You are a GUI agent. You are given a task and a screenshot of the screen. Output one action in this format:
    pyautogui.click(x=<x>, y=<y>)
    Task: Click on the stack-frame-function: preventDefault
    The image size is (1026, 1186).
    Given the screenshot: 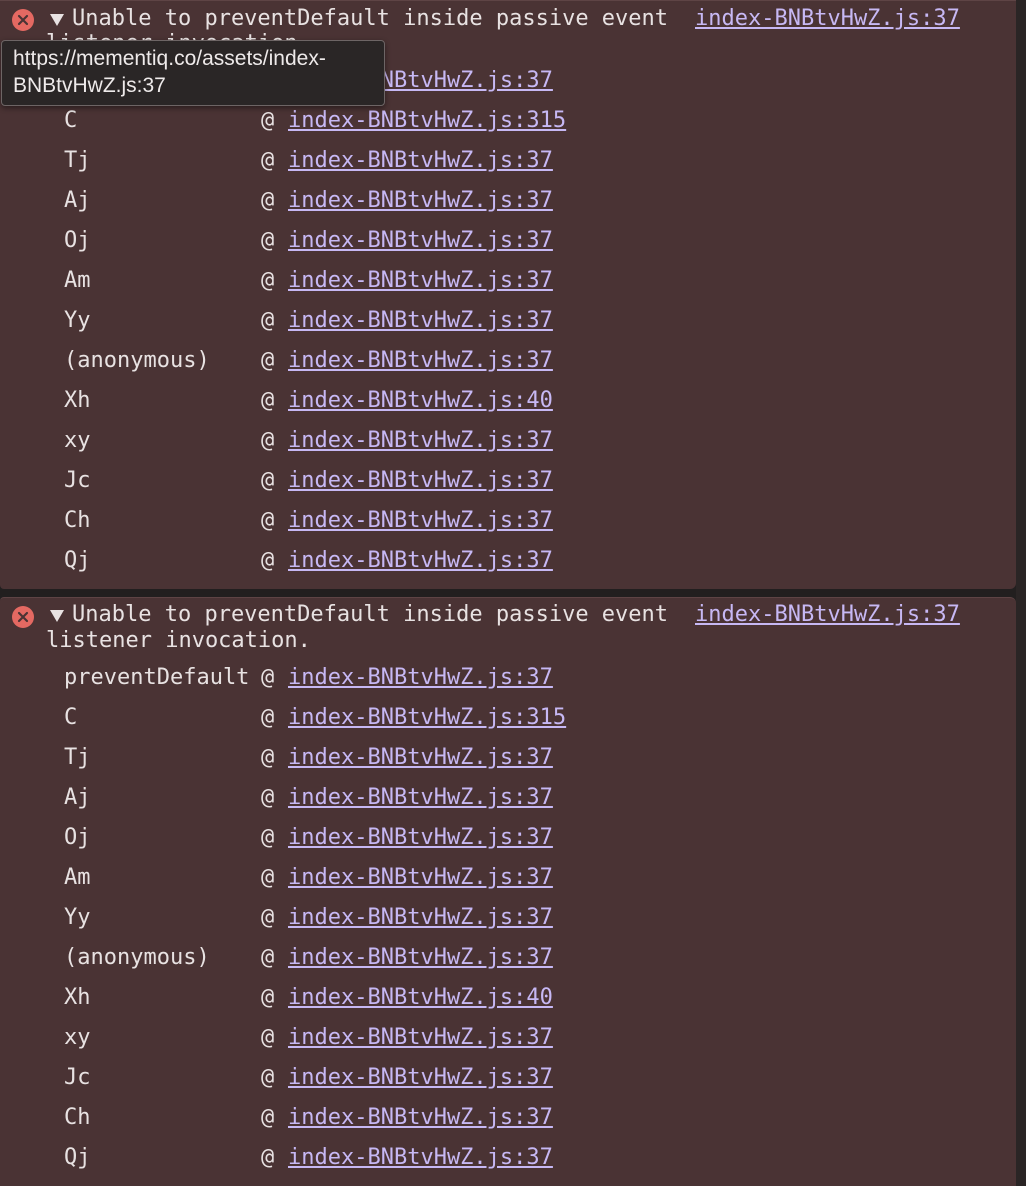 What is the action you would take?
    pyautogui.click(x=157, y=677)
    